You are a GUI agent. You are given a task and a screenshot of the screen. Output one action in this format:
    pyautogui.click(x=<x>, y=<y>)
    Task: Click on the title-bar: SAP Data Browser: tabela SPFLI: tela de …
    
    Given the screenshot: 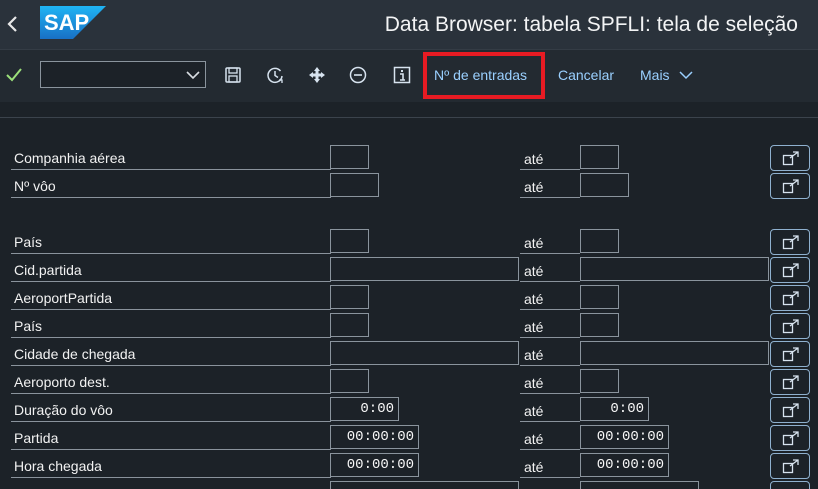 What is the action you would take?
    pyautogui.click(x=409, y=25)
    